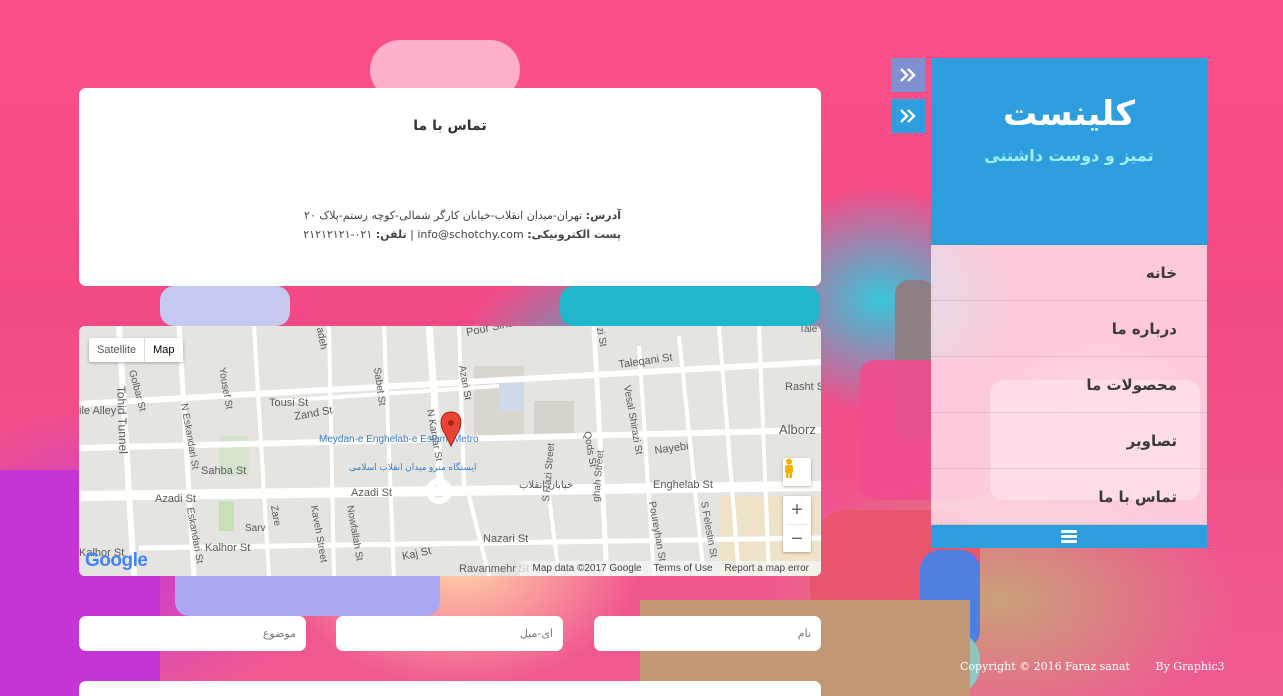 The height and width of the screenshot is (696, 1283). What do you see at coordinates (391, 234) in the screenshot?
I see `phone-label: تلفن:` at bounding box center [391, 234].